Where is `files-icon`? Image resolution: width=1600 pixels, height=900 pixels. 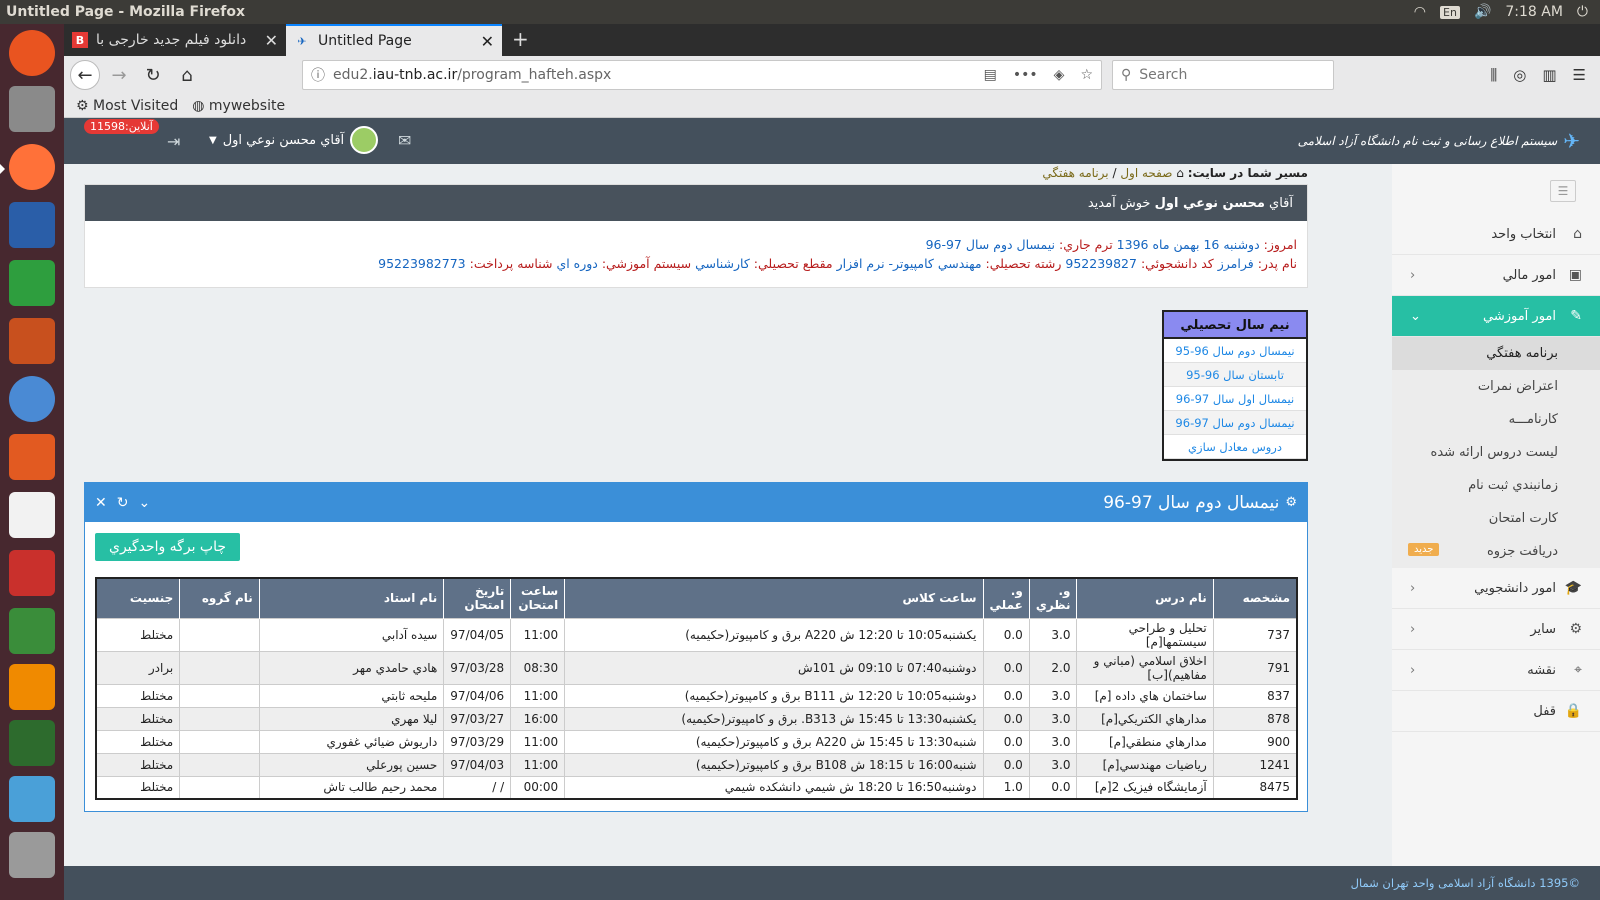
files-icon is located at coordinates (32, 109).